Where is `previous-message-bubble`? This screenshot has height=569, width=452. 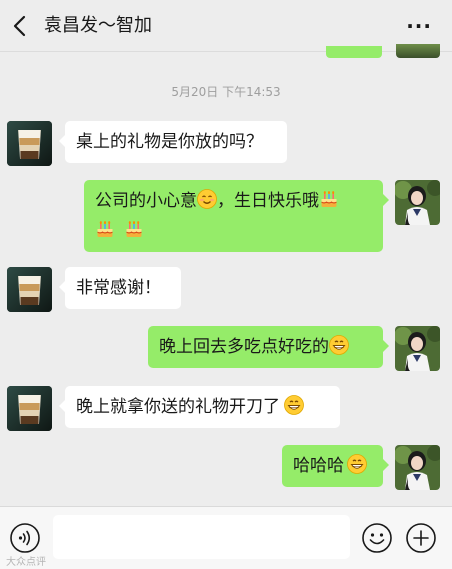
previous-message-bubble is located at coordinates (354, 52).